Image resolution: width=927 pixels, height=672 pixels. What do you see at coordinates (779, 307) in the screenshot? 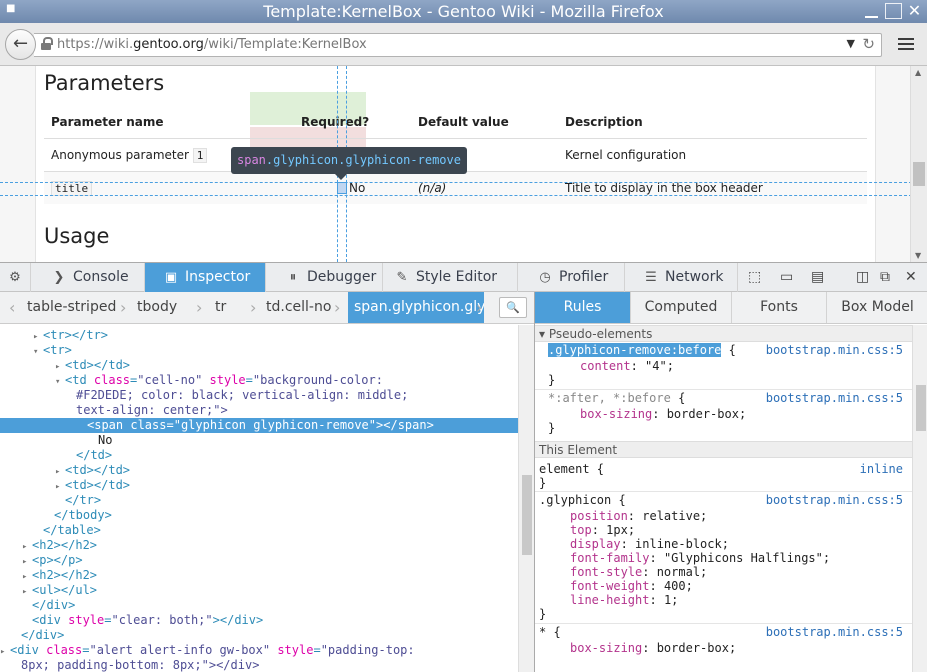
I see `tab-fonts: Fonts` at bounding box center [779, 307].